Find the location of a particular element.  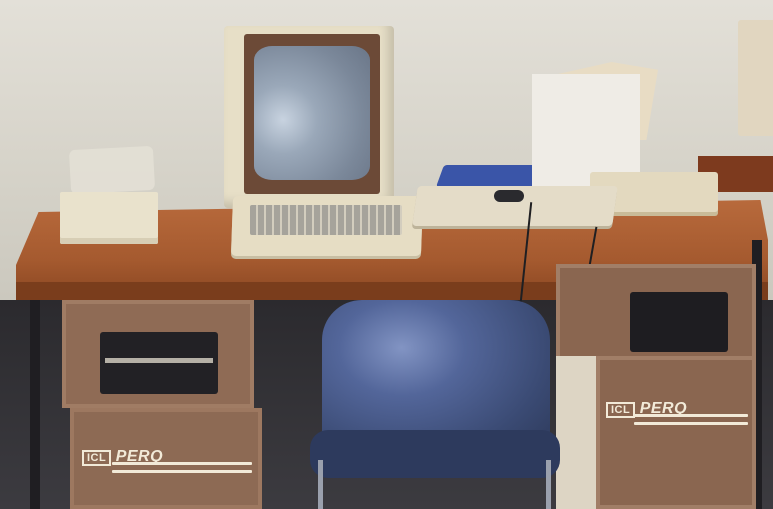

right-tower-base is located at coordinates (676, 432).